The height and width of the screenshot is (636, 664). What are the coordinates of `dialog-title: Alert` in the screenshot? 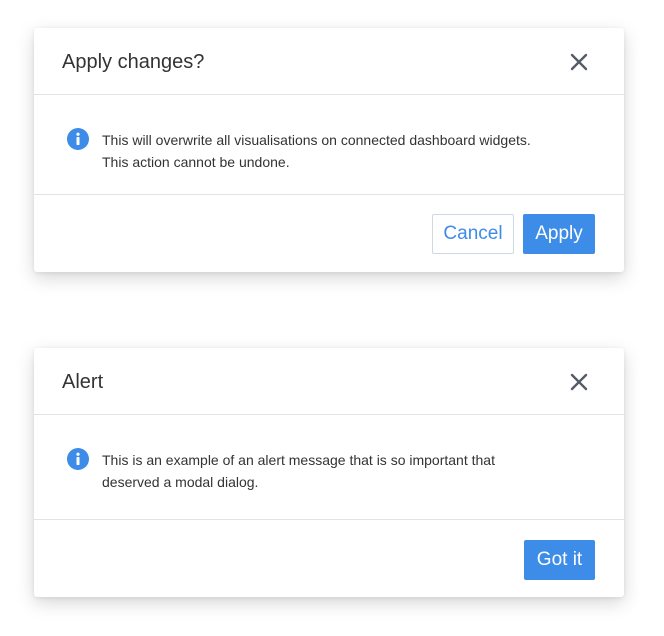 It's located at (83, 382).